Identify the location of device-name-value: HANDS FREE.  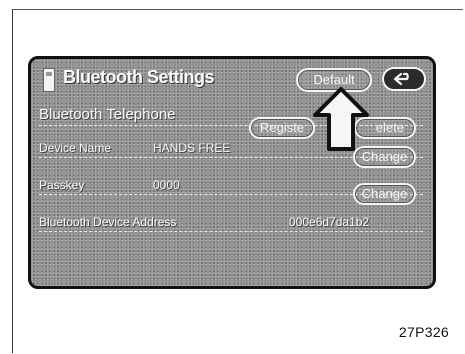
(192, 148).